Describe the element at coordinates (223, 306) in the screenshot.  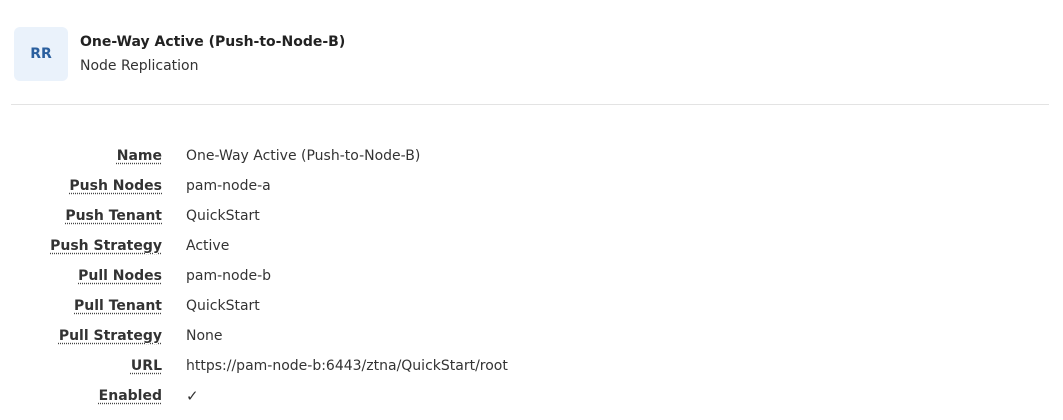
I see `field-value-pull-tenant: QuickStart` at that location.